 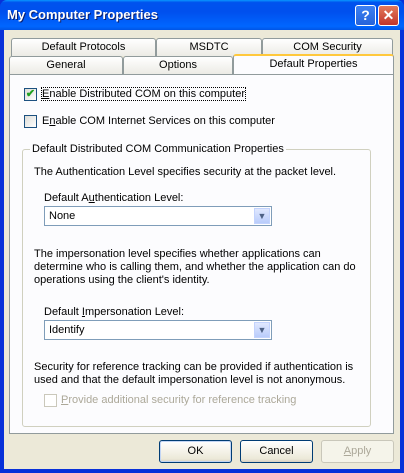 I want to click on cancel-button: Cancel, so click(x=276, y=451).